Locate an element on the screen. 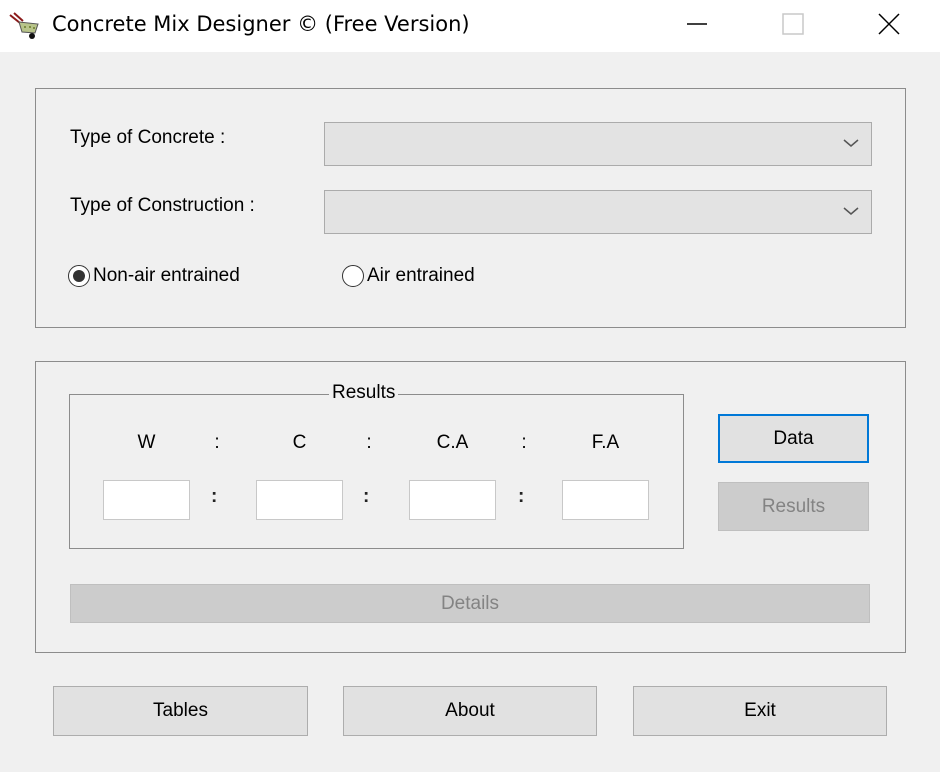 Image resolution: width=940 pixels, height=772 pixels. concrete-type-select is located at coordinates (598, 144).